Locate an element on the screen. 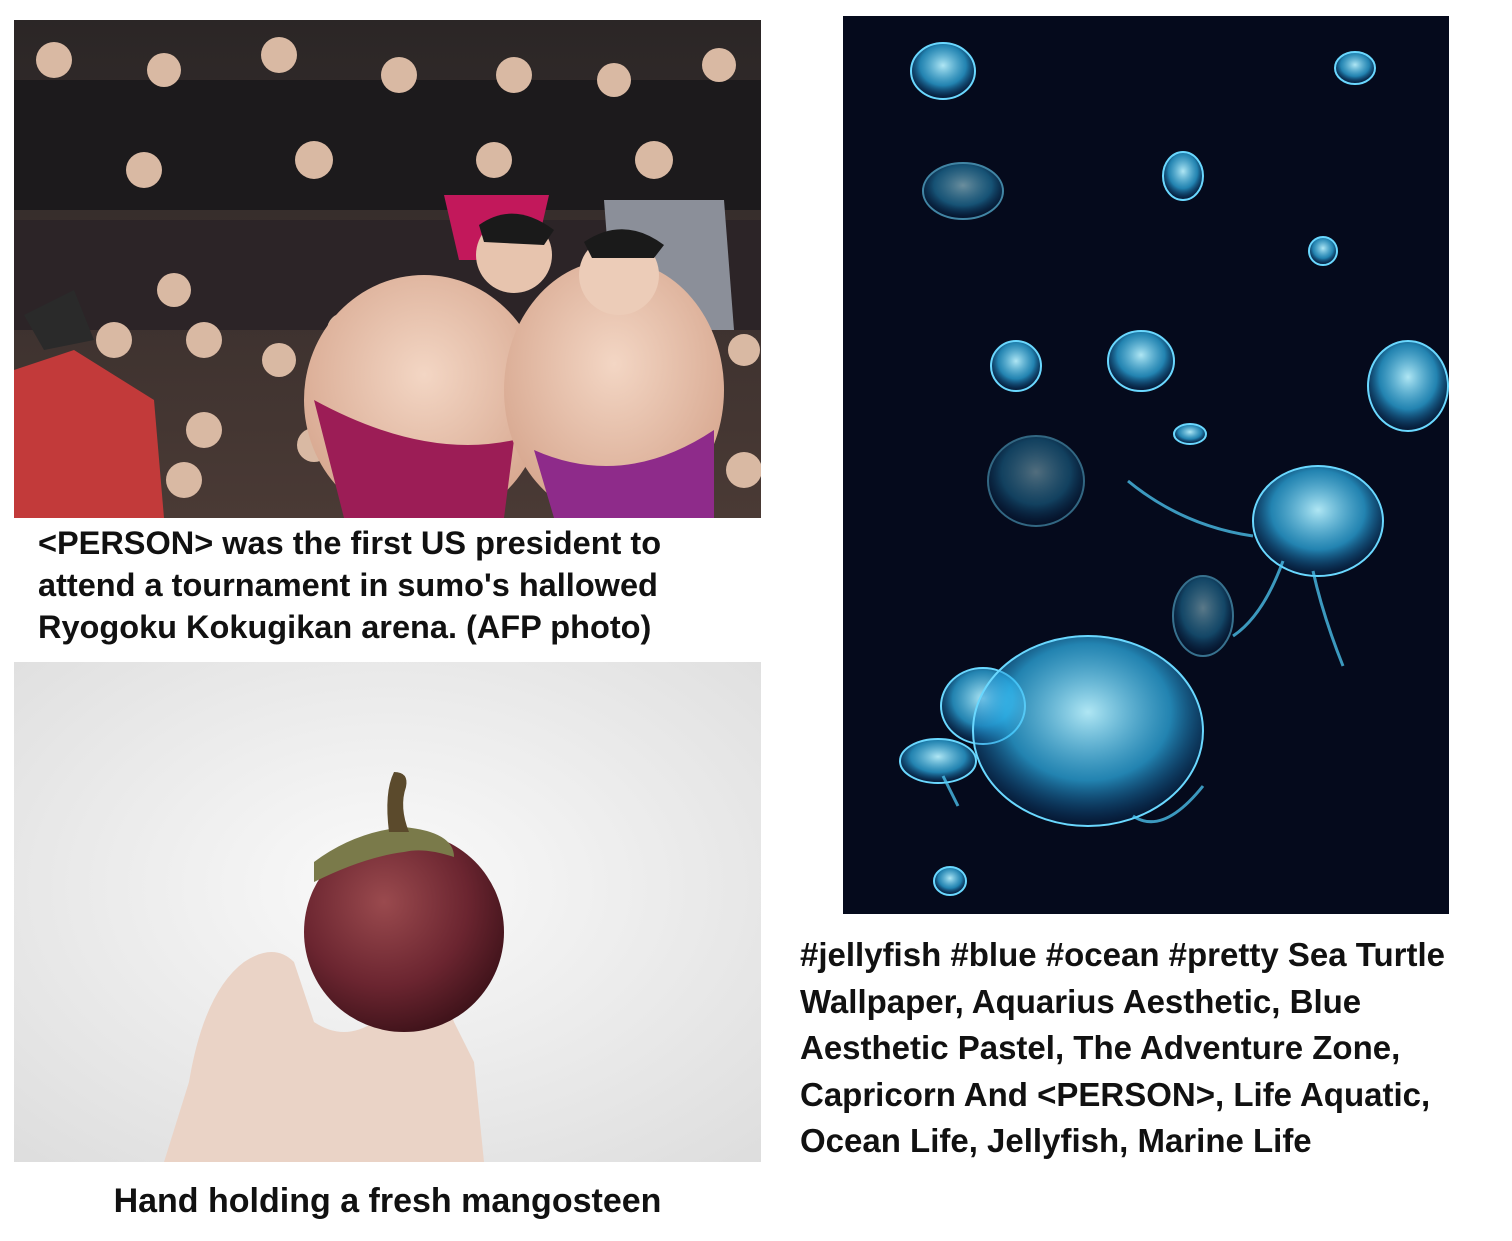 This screenshot has height=1241, width=1512. mangosteen-caption: Hand holding a fresh mangosteen is located at coordinates (387, 1201).